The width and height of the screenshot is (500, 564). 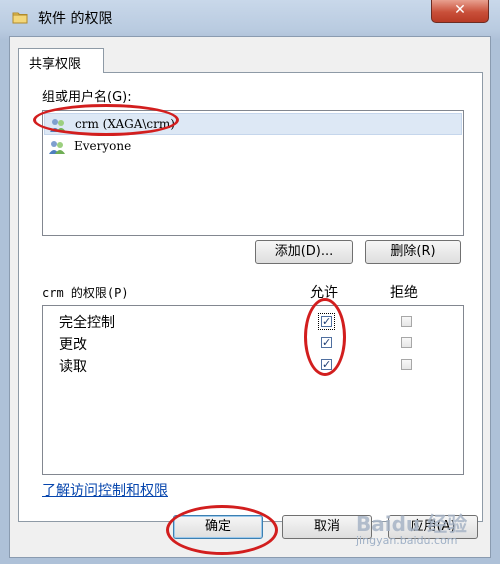 I want to click on help-link: 了解访问控制和权限, so click(x=105, y=490).